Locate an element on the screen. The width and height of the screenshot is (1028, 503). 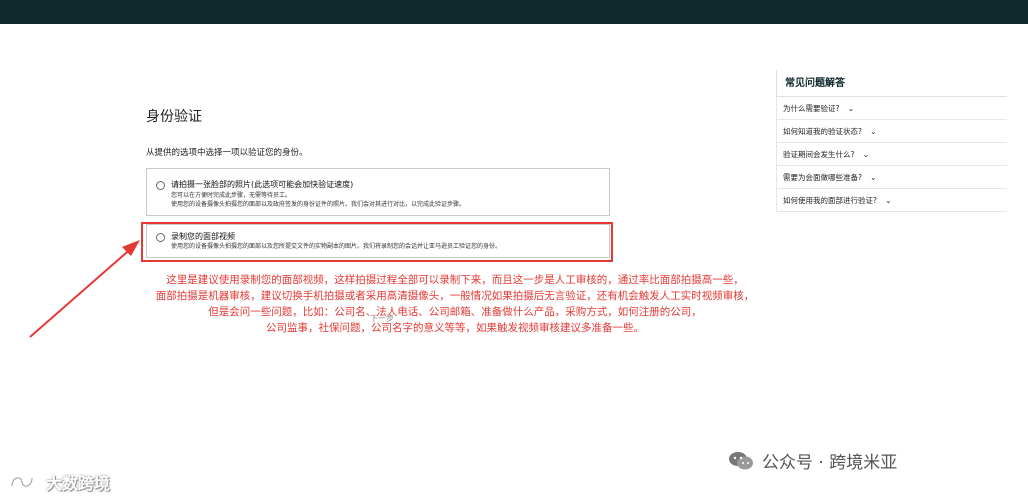
faq-item: 如何知道我的验证状态? ⌄ is located at coordinates (891, 131).